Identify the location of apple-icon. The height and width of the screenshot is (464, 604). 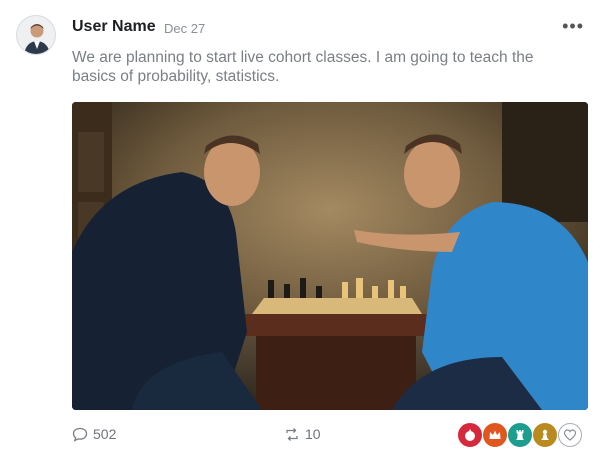
(470, 435).